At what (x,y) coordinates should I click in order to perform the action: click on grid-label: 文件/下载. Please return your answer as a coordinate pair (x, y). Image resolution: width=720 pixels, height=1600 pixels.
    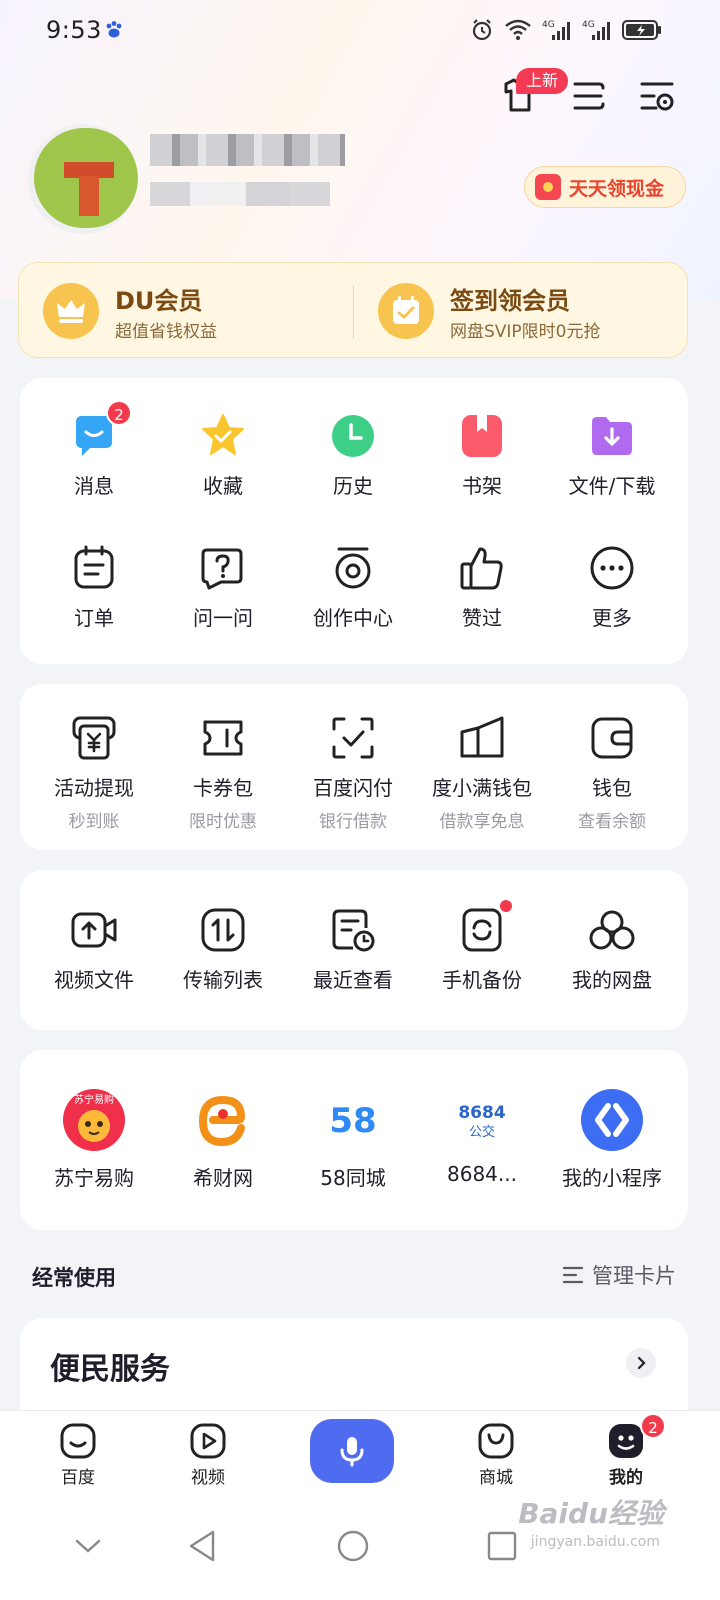
    Looking at the image, I should click on (612, 486).